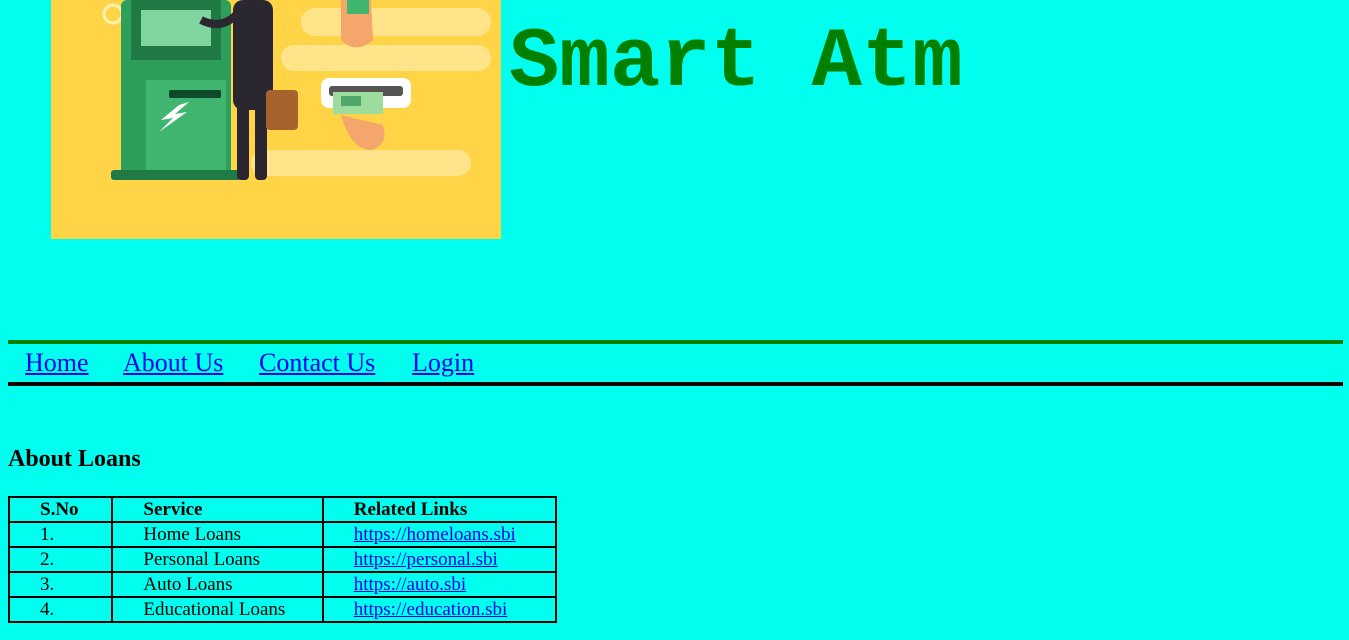 This screenshot has width=1349, height=640. What do you see at coordinates (426, 559) in the screenshot?
I see `related-link: https://personal.sbi` at bounding box center [426, 559].